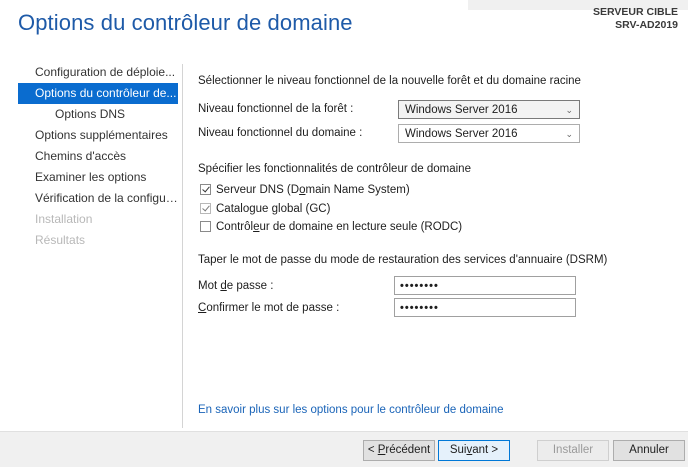  I want to click on previous-button: < Précédent, so click(399, 450).